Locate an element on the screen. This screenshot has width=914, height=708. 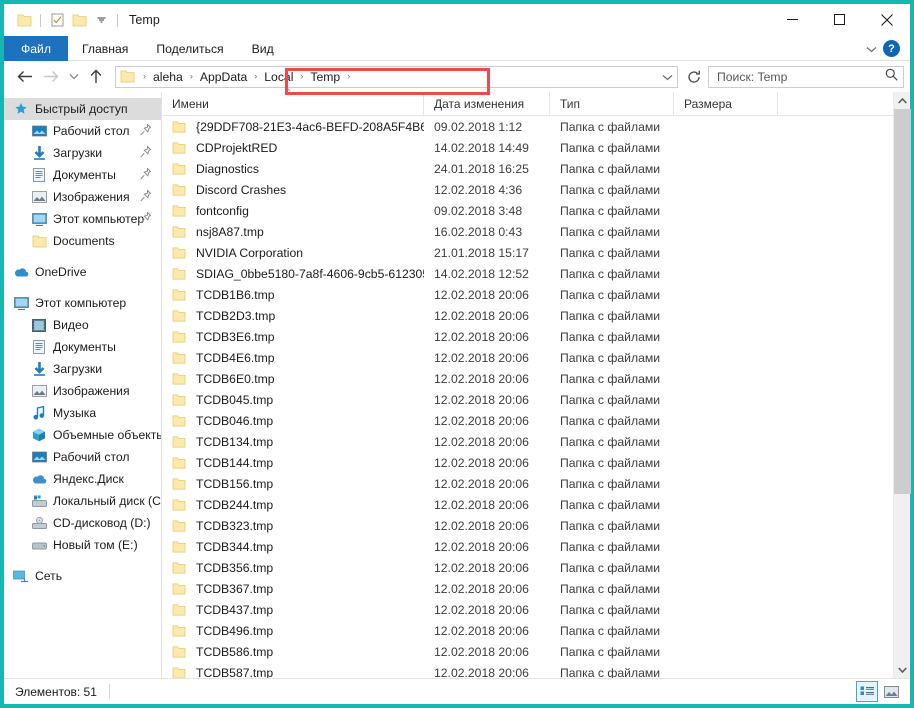
sidebar-item-desktop: Рабочий стол is located at coordinates (82, 131).